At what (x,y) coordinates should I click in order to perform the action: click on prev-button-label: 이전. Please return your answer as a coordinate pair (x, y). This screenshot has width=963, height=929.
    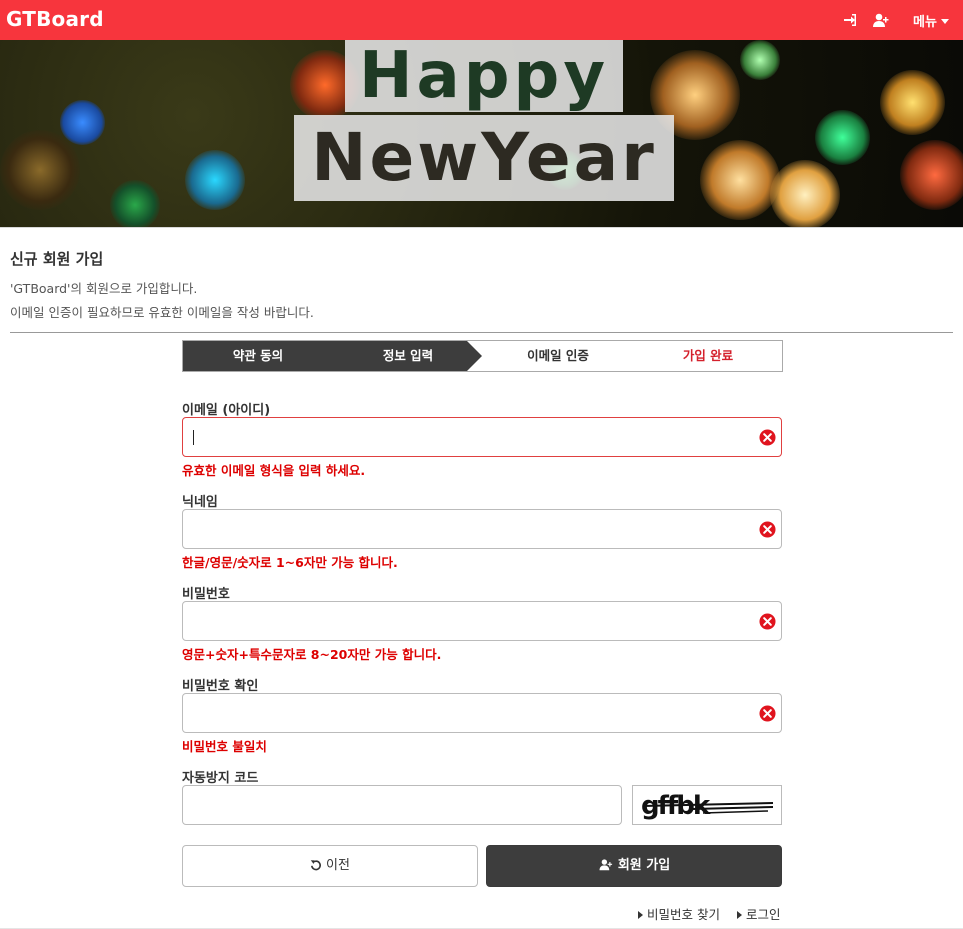
    Looking at the image, I should click on (338, 865).